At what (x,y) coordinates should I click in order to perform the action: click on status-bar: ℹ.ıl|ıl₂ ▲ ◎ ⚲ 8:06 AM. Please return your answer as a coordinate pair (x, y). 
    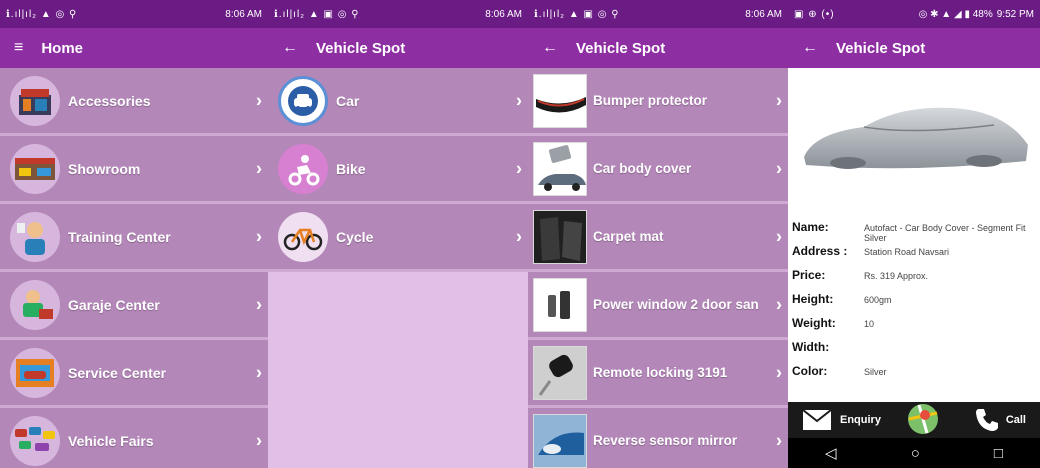
    Looking at the image, I should click on (134, 14).